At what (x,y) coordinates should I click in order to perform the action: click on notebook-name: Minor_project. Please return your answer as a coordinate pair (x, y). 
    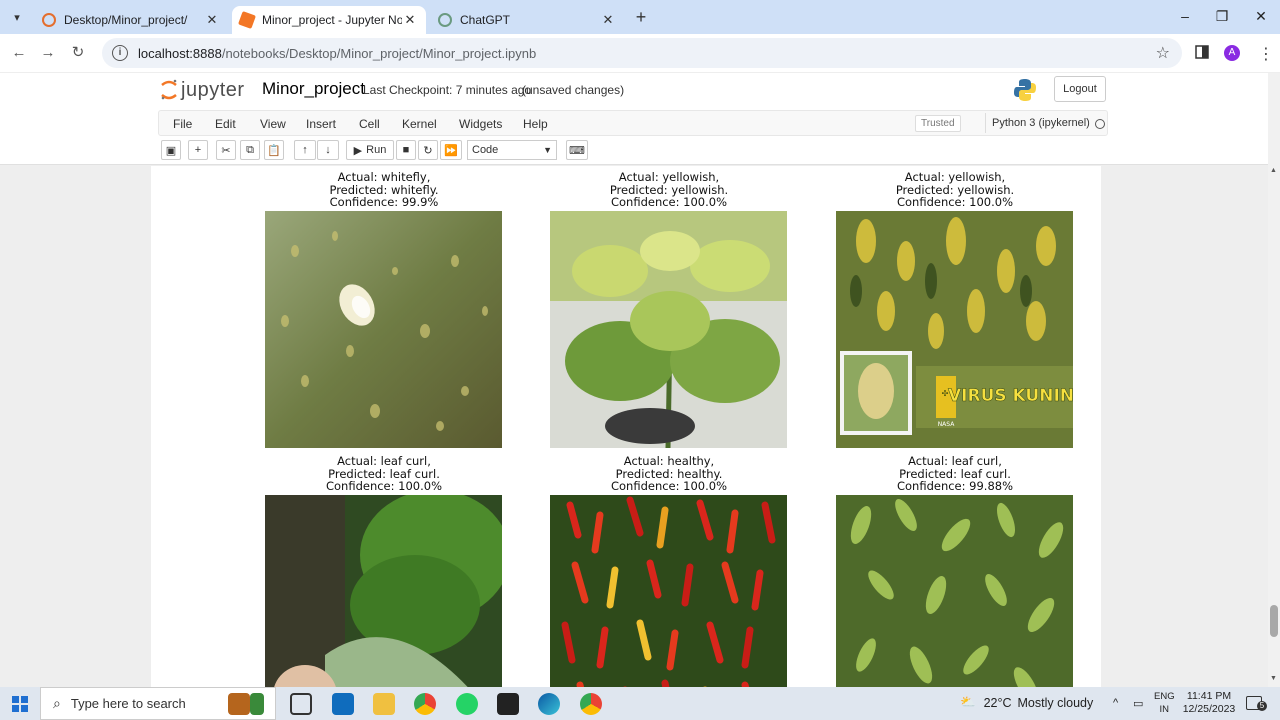
    Looking at the image, I should click on (313, 89).